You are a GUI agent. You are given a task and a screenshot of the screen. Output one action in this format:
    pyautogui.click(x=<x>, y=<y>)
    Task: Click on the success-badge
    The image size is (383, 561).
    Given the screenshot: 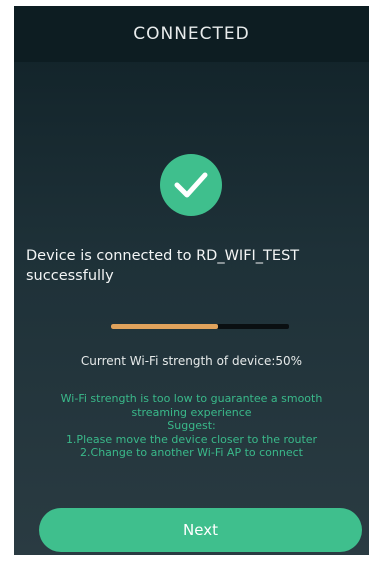 What is the action you would take?
    pyautogui.click(x=191, y=185)
    